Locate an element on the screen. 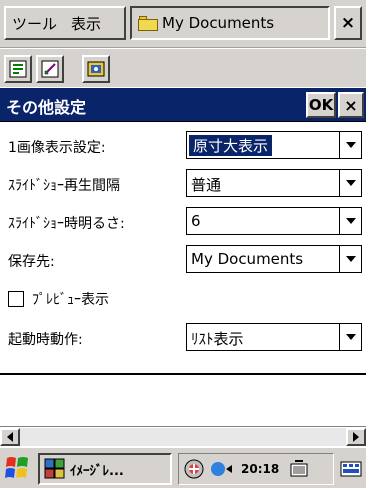 Image resolution: width=366 pixels, height=488 pixels. save-location-value: My Documents is located at coordinates (247, 259).